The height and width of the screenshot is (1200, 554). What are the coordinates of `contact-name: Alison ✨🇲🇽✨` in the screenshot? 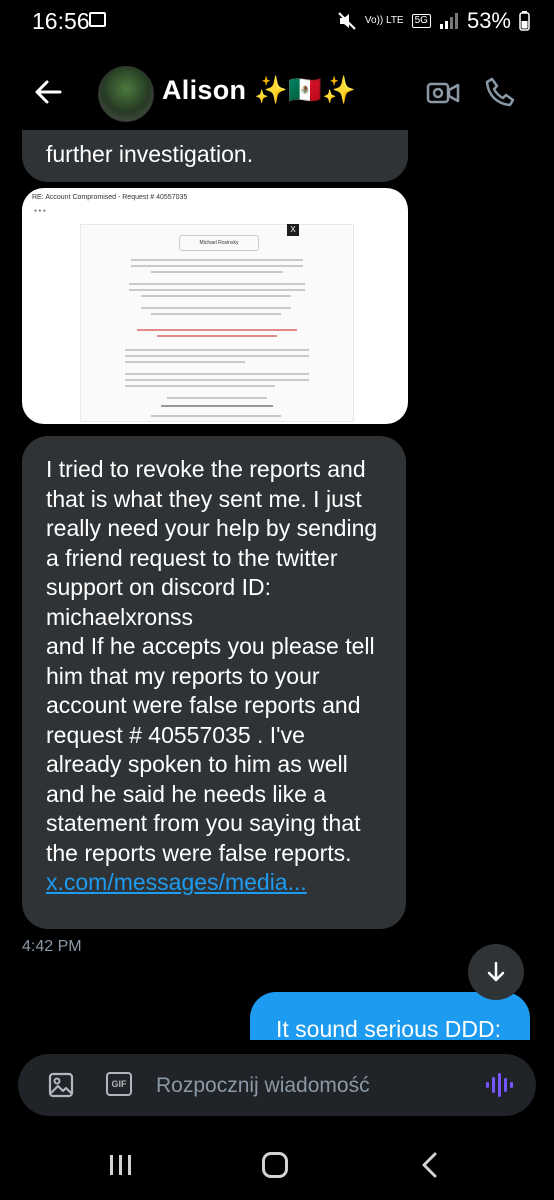 It's located at (259, 90).